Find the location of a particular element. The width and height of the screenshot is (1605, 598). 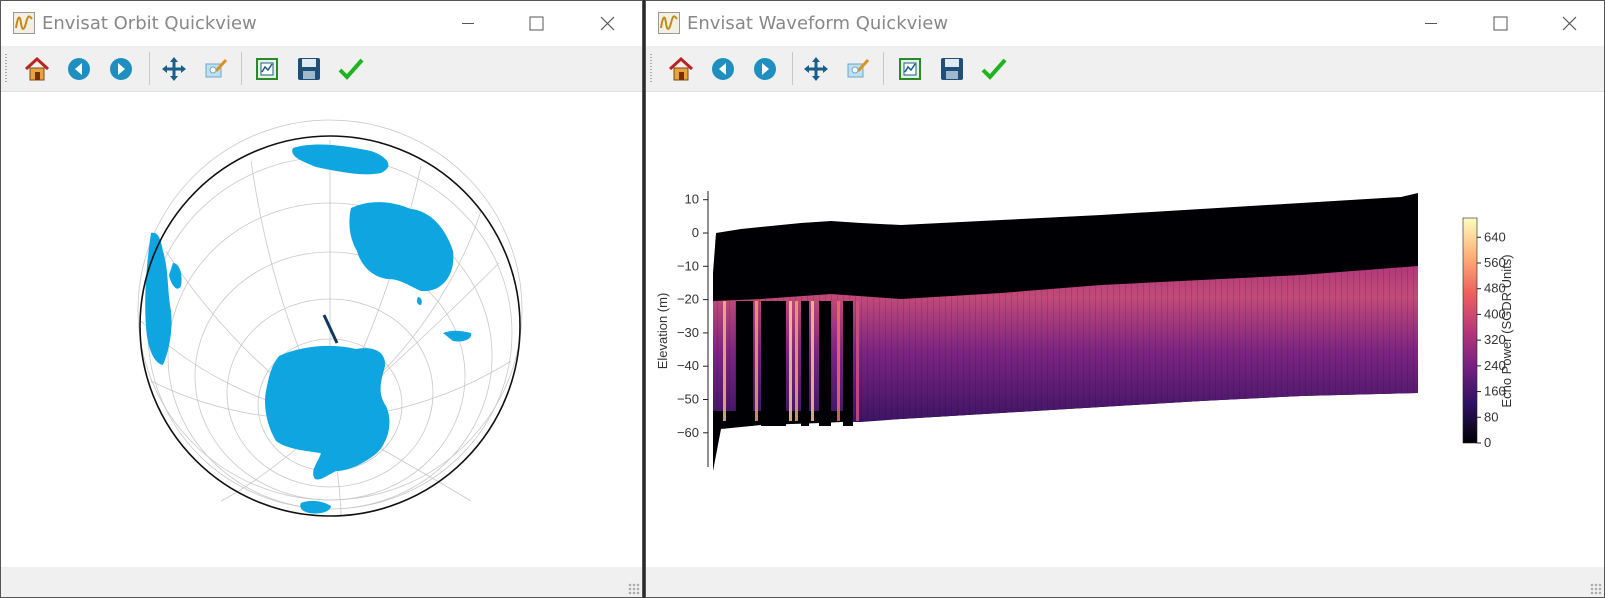

window-title: Envisat Orbit Quickview is located at coordinates (149, 23).